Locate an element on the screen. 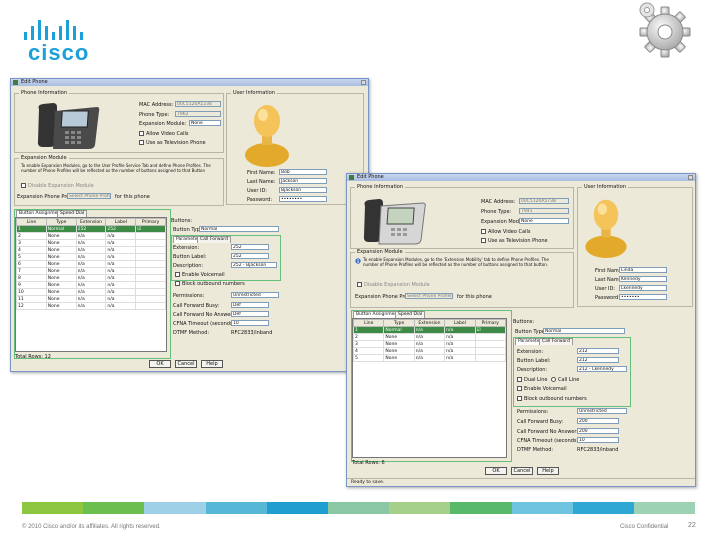 This screenshot has width=720, height=540. table-row: 1 Normal 252 252 ☑ is located at coordinates (91, 229).